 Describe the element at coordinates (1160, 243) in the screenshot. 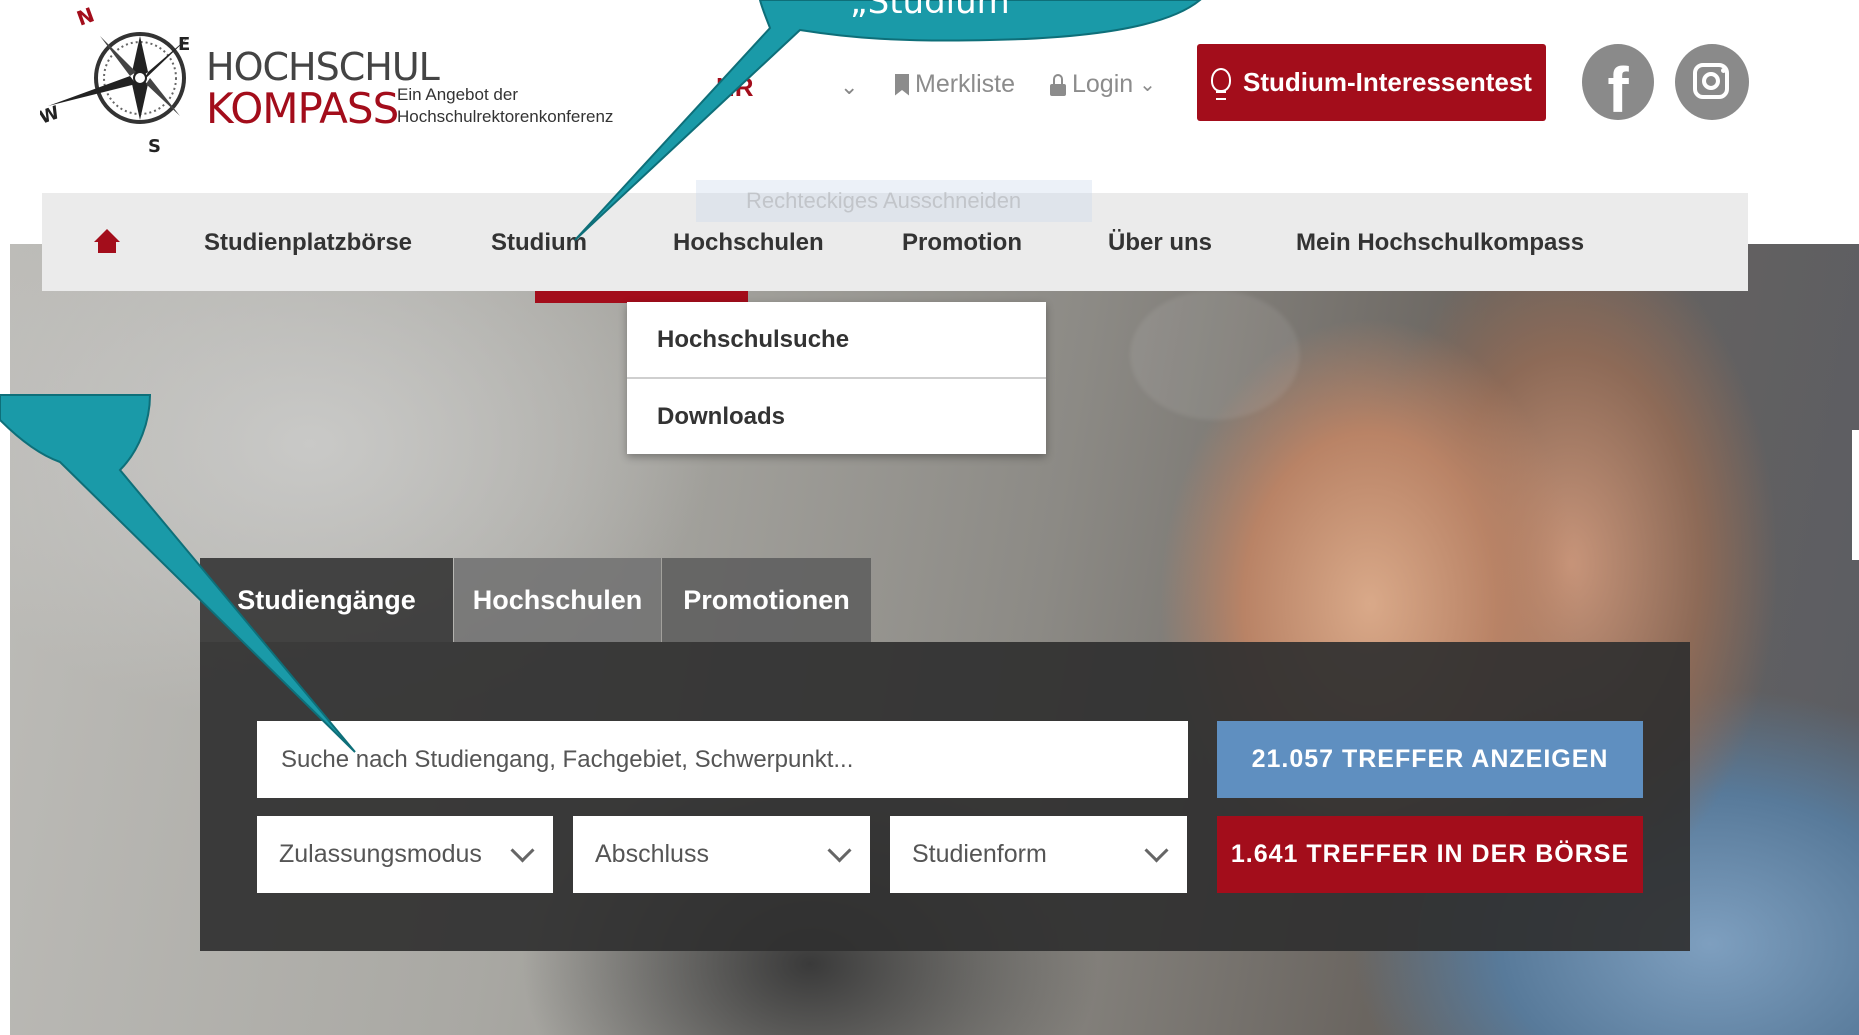

I see `nav-item-ueber-uns: Über uns` at that location.